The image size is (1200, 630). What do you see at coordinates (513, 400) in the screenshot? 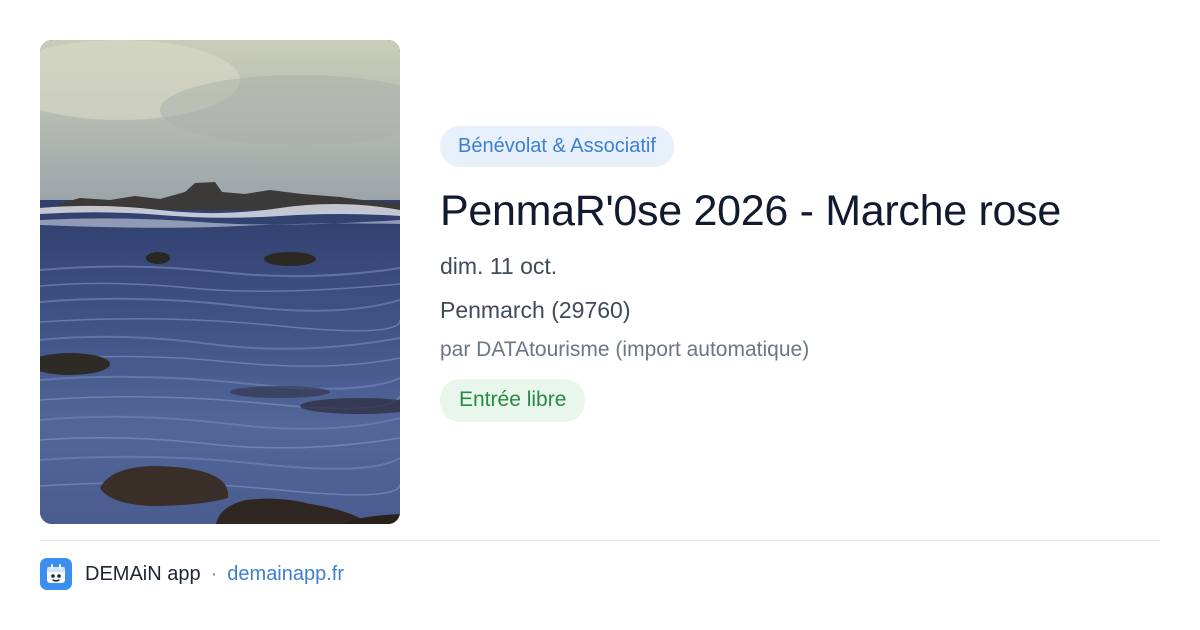
I see `price-badge: Entrée libre` at bounding box center [513, 400].